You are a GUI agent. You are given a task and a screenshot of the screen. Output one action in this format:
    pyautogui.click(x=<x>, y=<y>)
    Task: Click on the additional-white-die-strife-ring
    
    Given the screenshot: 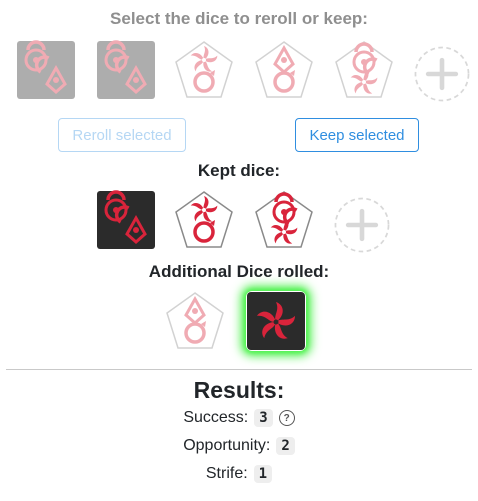 What is the action you would take?
    pyautogui.click(x=195, y=321)
    